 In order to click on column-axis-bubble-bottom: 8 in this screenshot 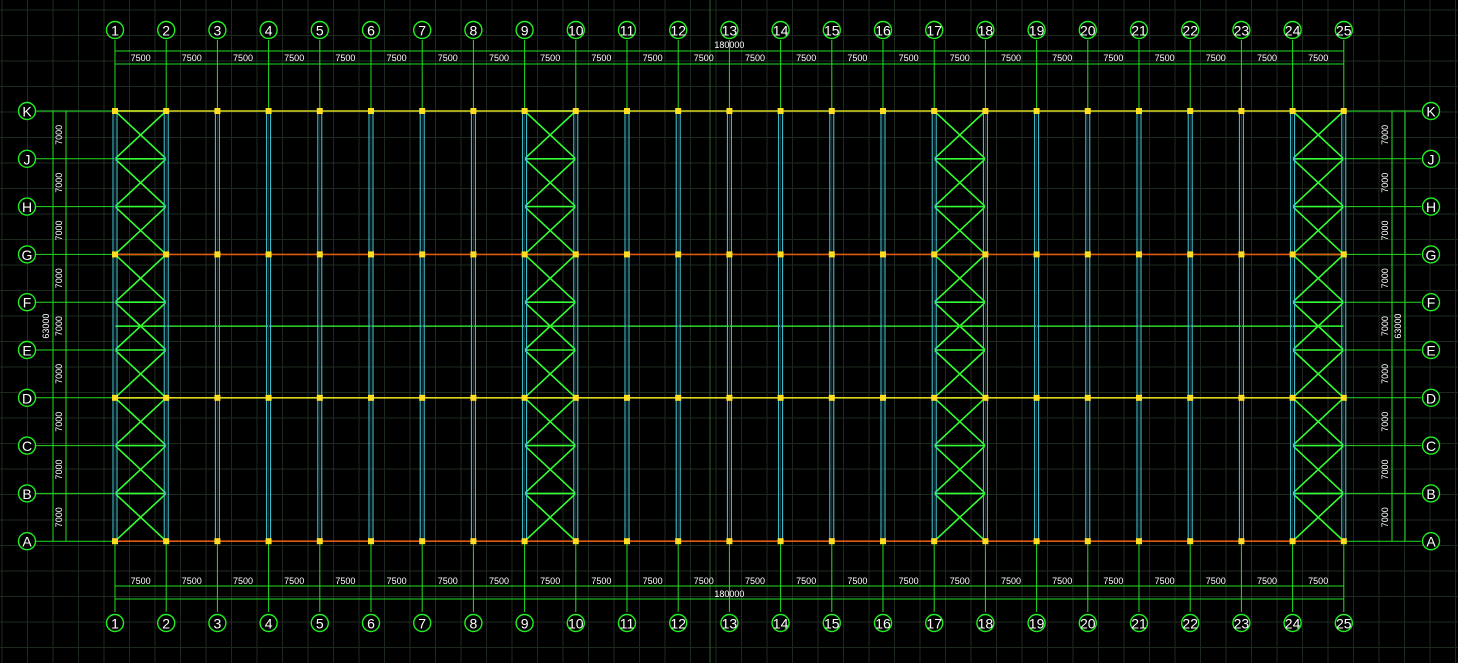, I will do `click(474, 624)`.